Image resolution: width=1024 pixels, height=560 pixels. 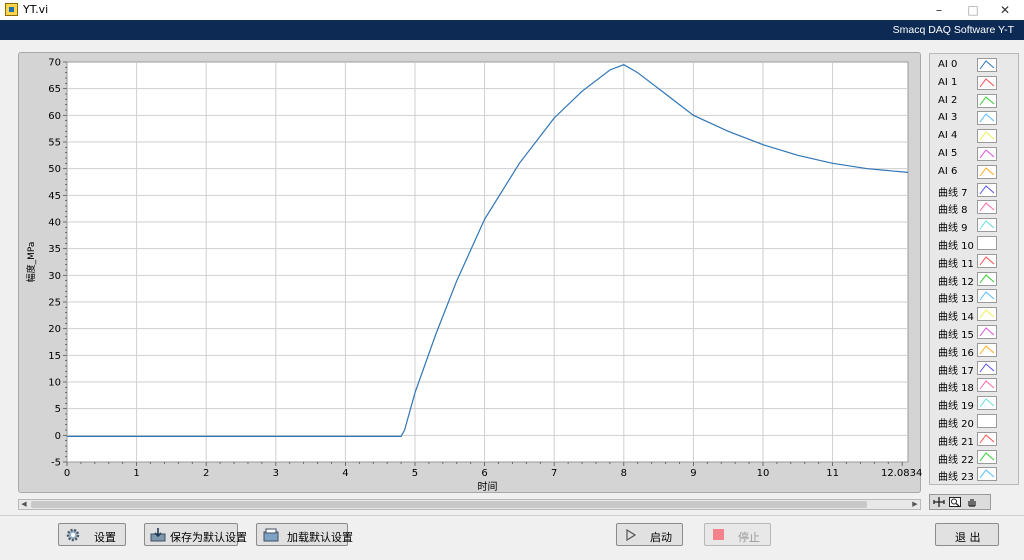 What do you see at coordinates (953, 229) in the screenshot?
I see `legend-item-label: 曲线 9` at bounding box center [953, 229].